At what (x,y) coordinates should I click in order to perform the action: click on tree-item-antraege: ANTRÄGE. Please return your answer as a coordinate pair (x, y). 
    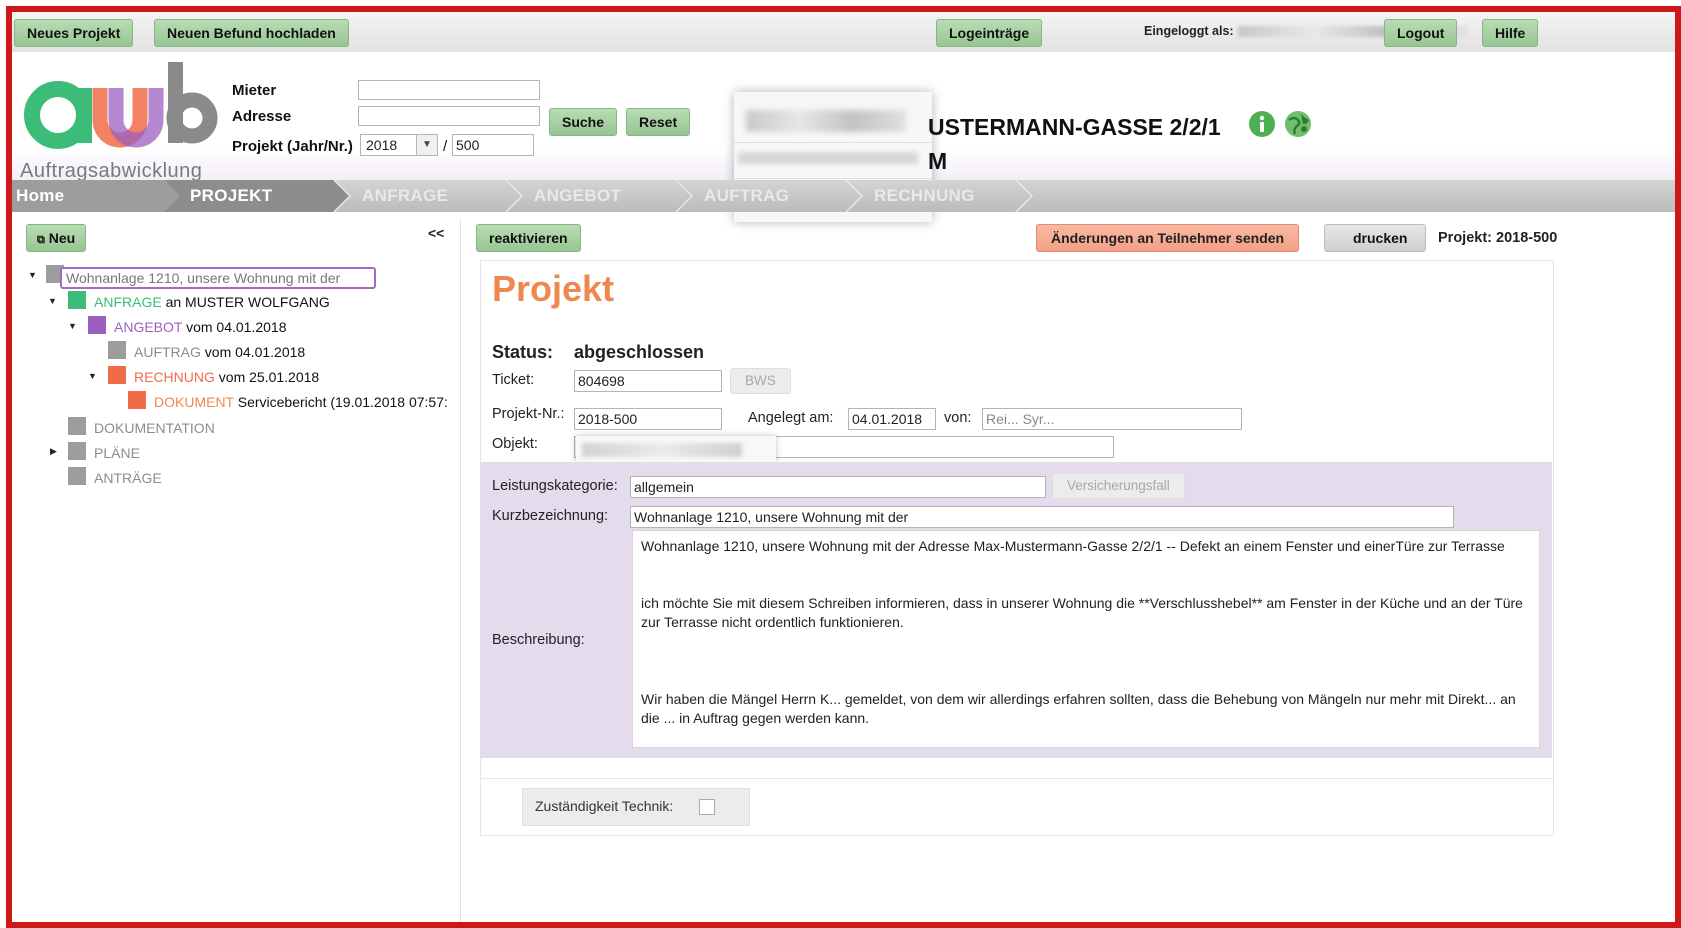
    Looking at the image, I should click on (128, 478).